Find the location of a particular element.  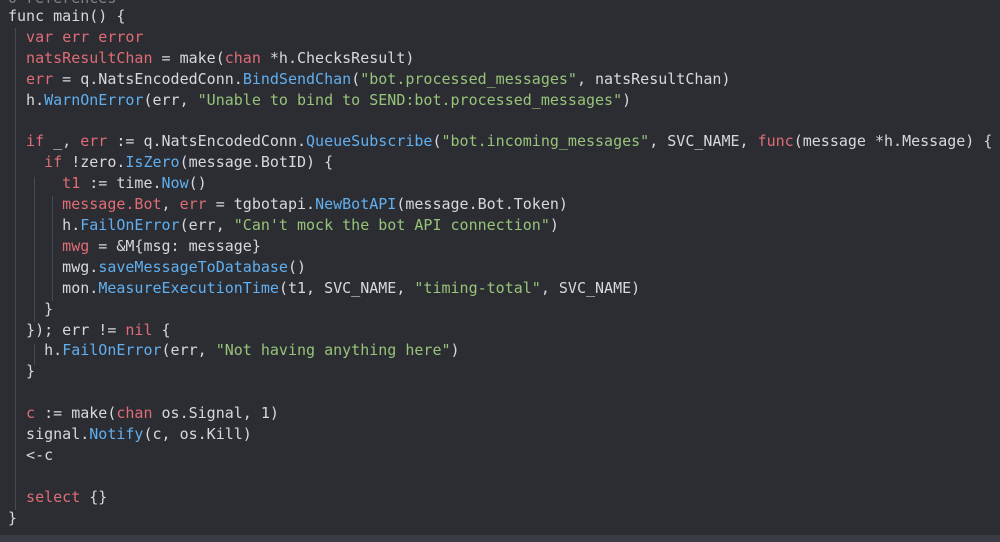

code-token: var is located at coordinates (35, 36).